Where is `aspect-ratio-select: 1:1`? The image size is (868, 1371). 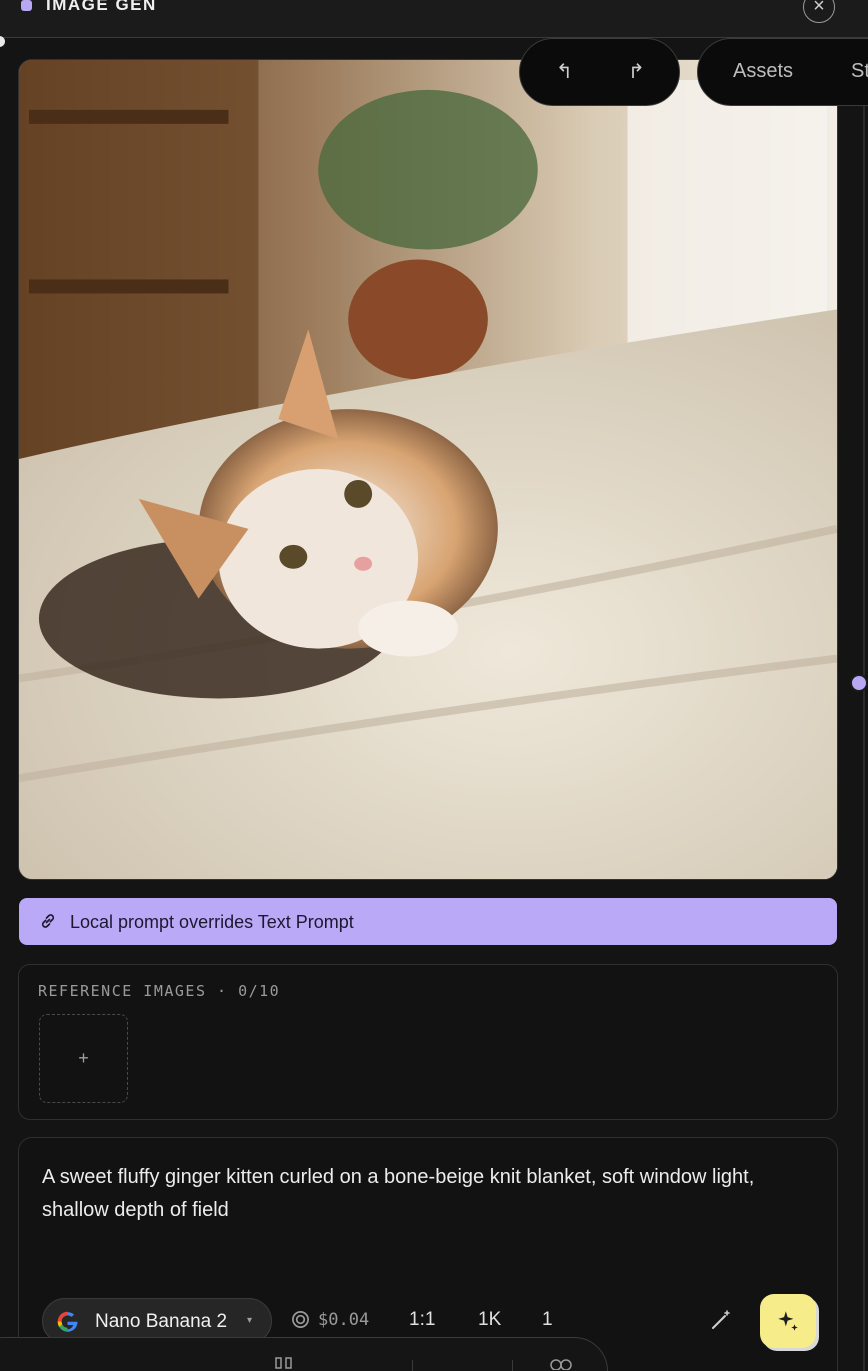
aspect-ratio-select: 1:1 is located at coordinates (422, 1320).